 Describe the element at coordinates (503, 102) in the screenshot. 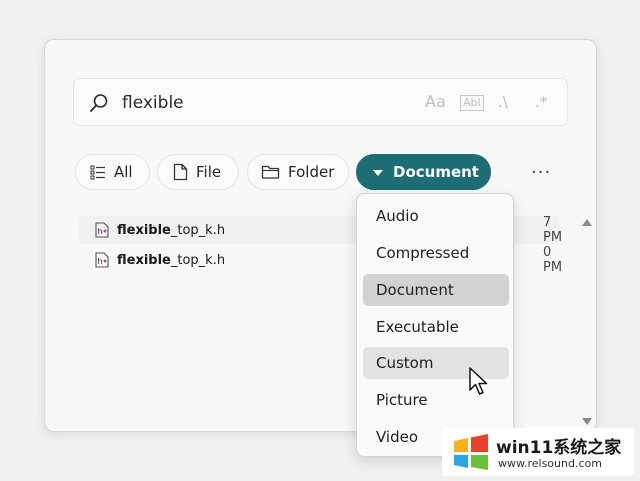

I see `match-path-toggle: .\` at that location.